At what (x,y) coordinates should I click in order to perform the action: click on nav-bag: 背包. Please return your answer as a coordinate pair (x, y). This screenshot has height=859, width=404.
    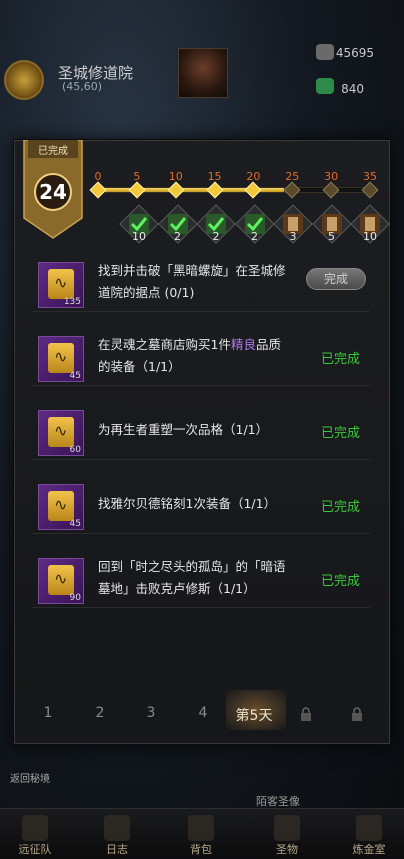
    Looking at the image, I should click on (201, 834).